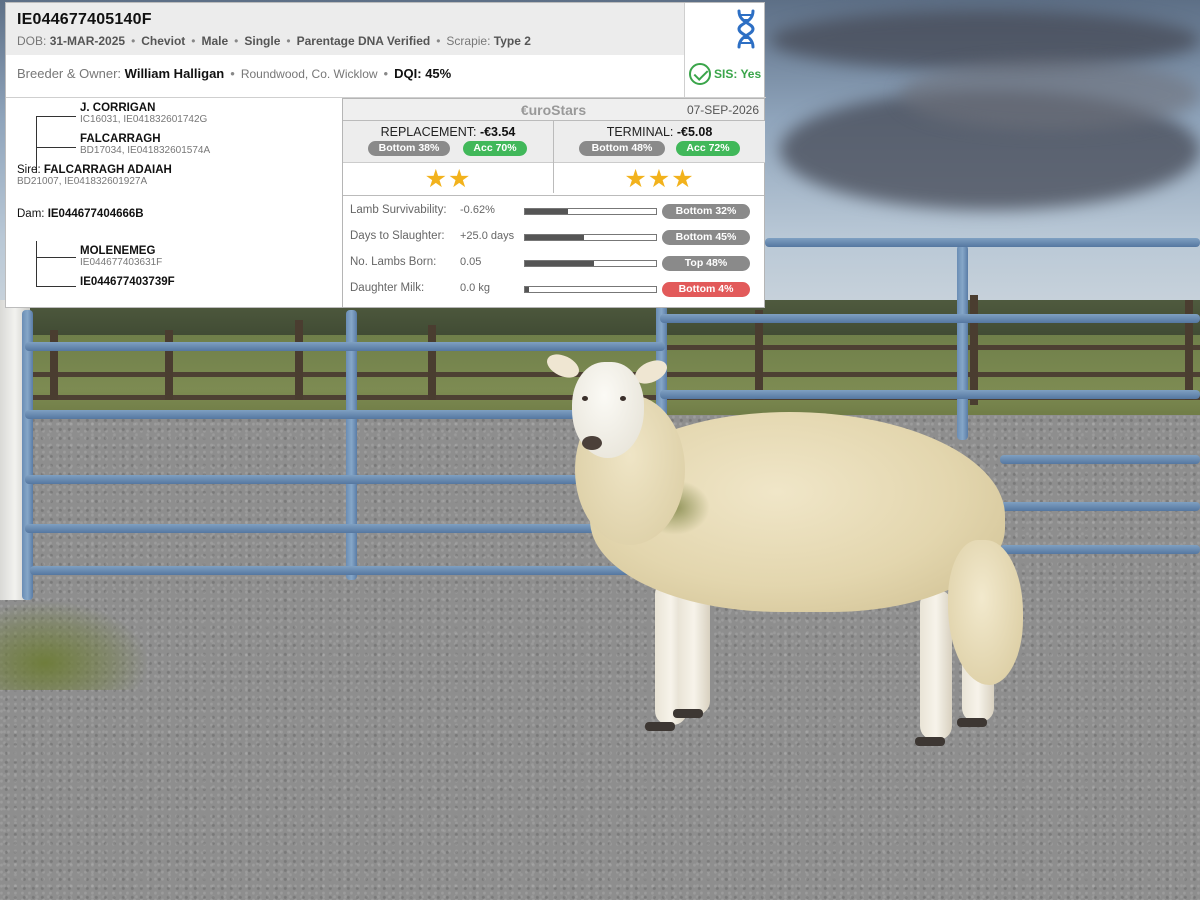 Image resolution: width=1200 pixels, height=900 pixels. I want to click on replacement-rank-badge: Bottom 38%, so click(409, 148).